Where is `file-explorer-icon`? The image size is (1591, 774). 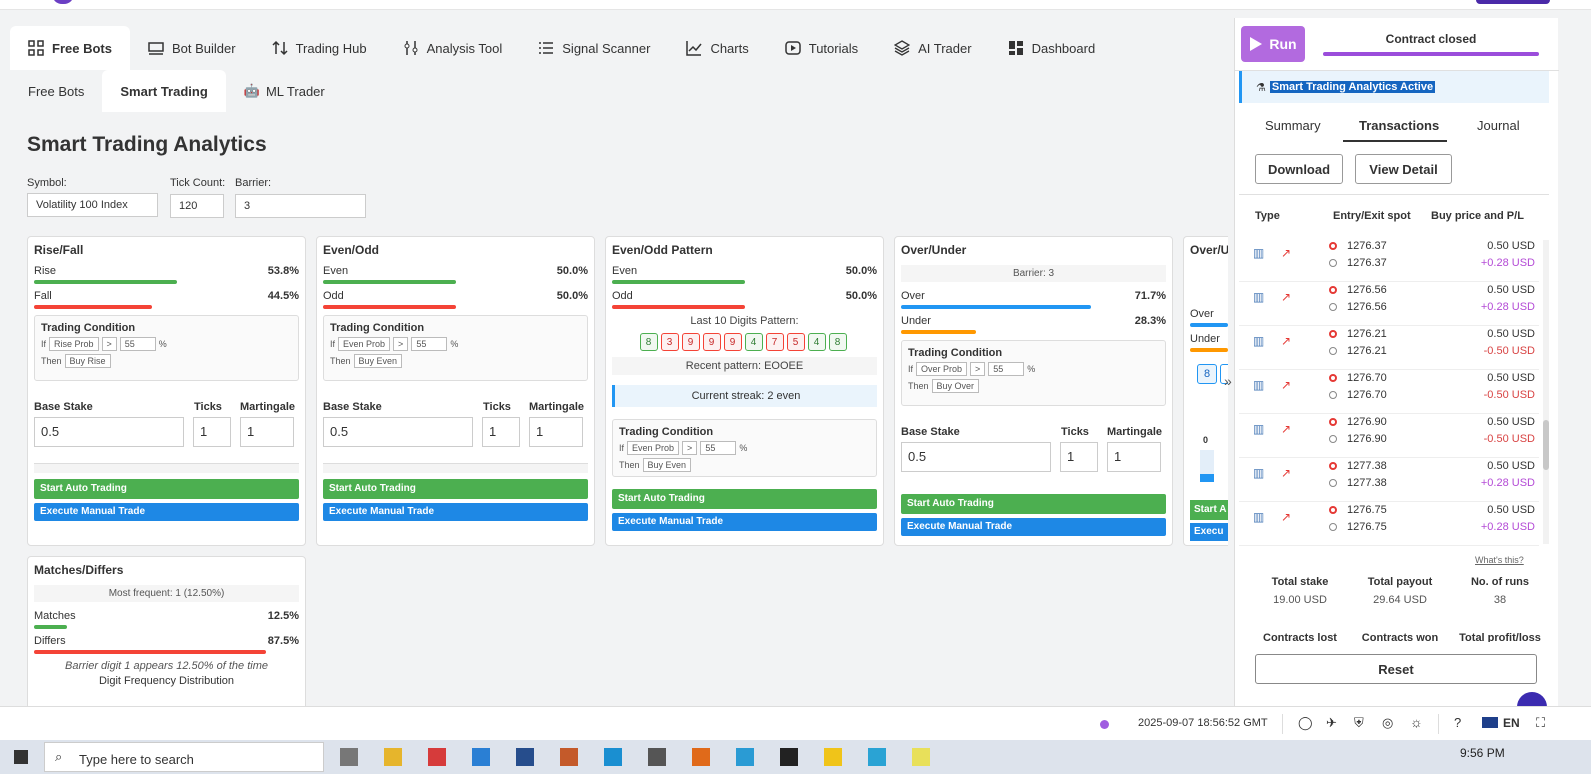 file-explorer-icon is located at coordinates (393, 757).